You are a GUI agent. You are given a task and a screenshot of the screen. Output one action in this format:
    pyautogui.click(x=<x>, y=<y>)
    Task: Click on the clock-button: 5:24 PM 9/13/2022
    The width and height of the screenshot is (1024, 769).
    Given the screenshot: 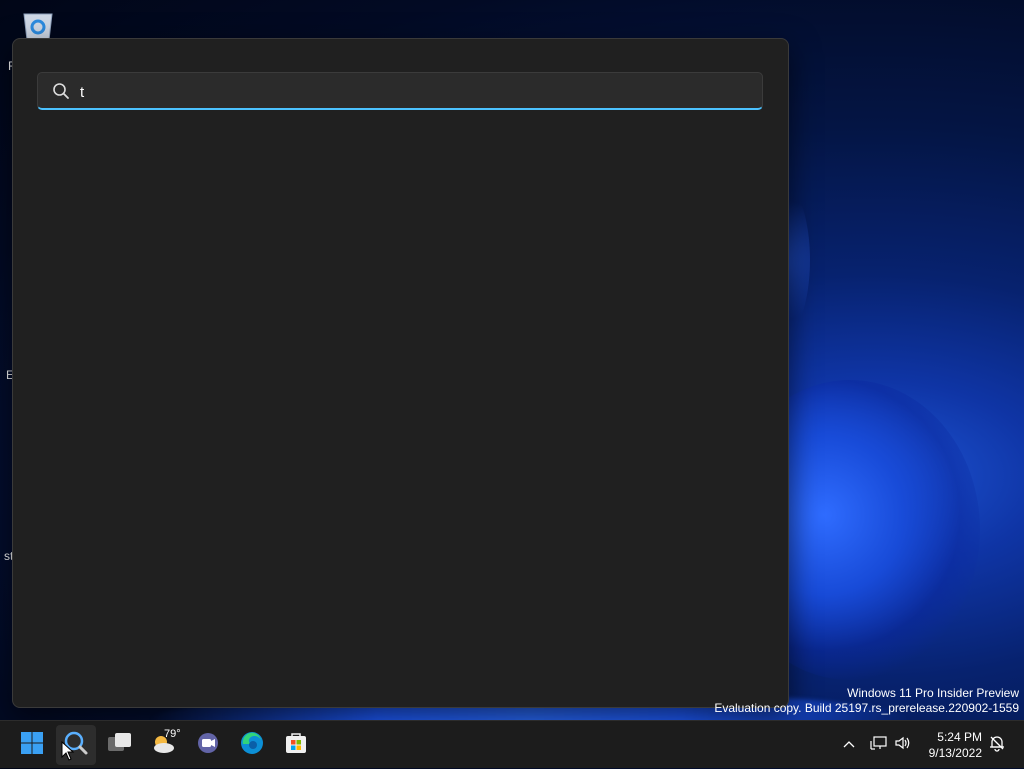 What is the action you would take?
    pyautogui.click(x=955, y=745)
    